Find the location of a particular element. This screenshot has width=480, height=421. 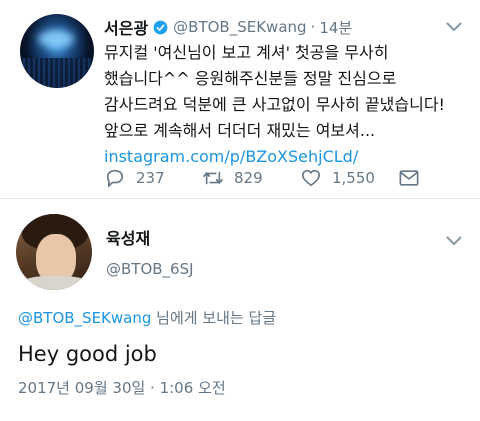

replying-to-handle: @BTOB_SEKwang is located at coordinates (84, 318).